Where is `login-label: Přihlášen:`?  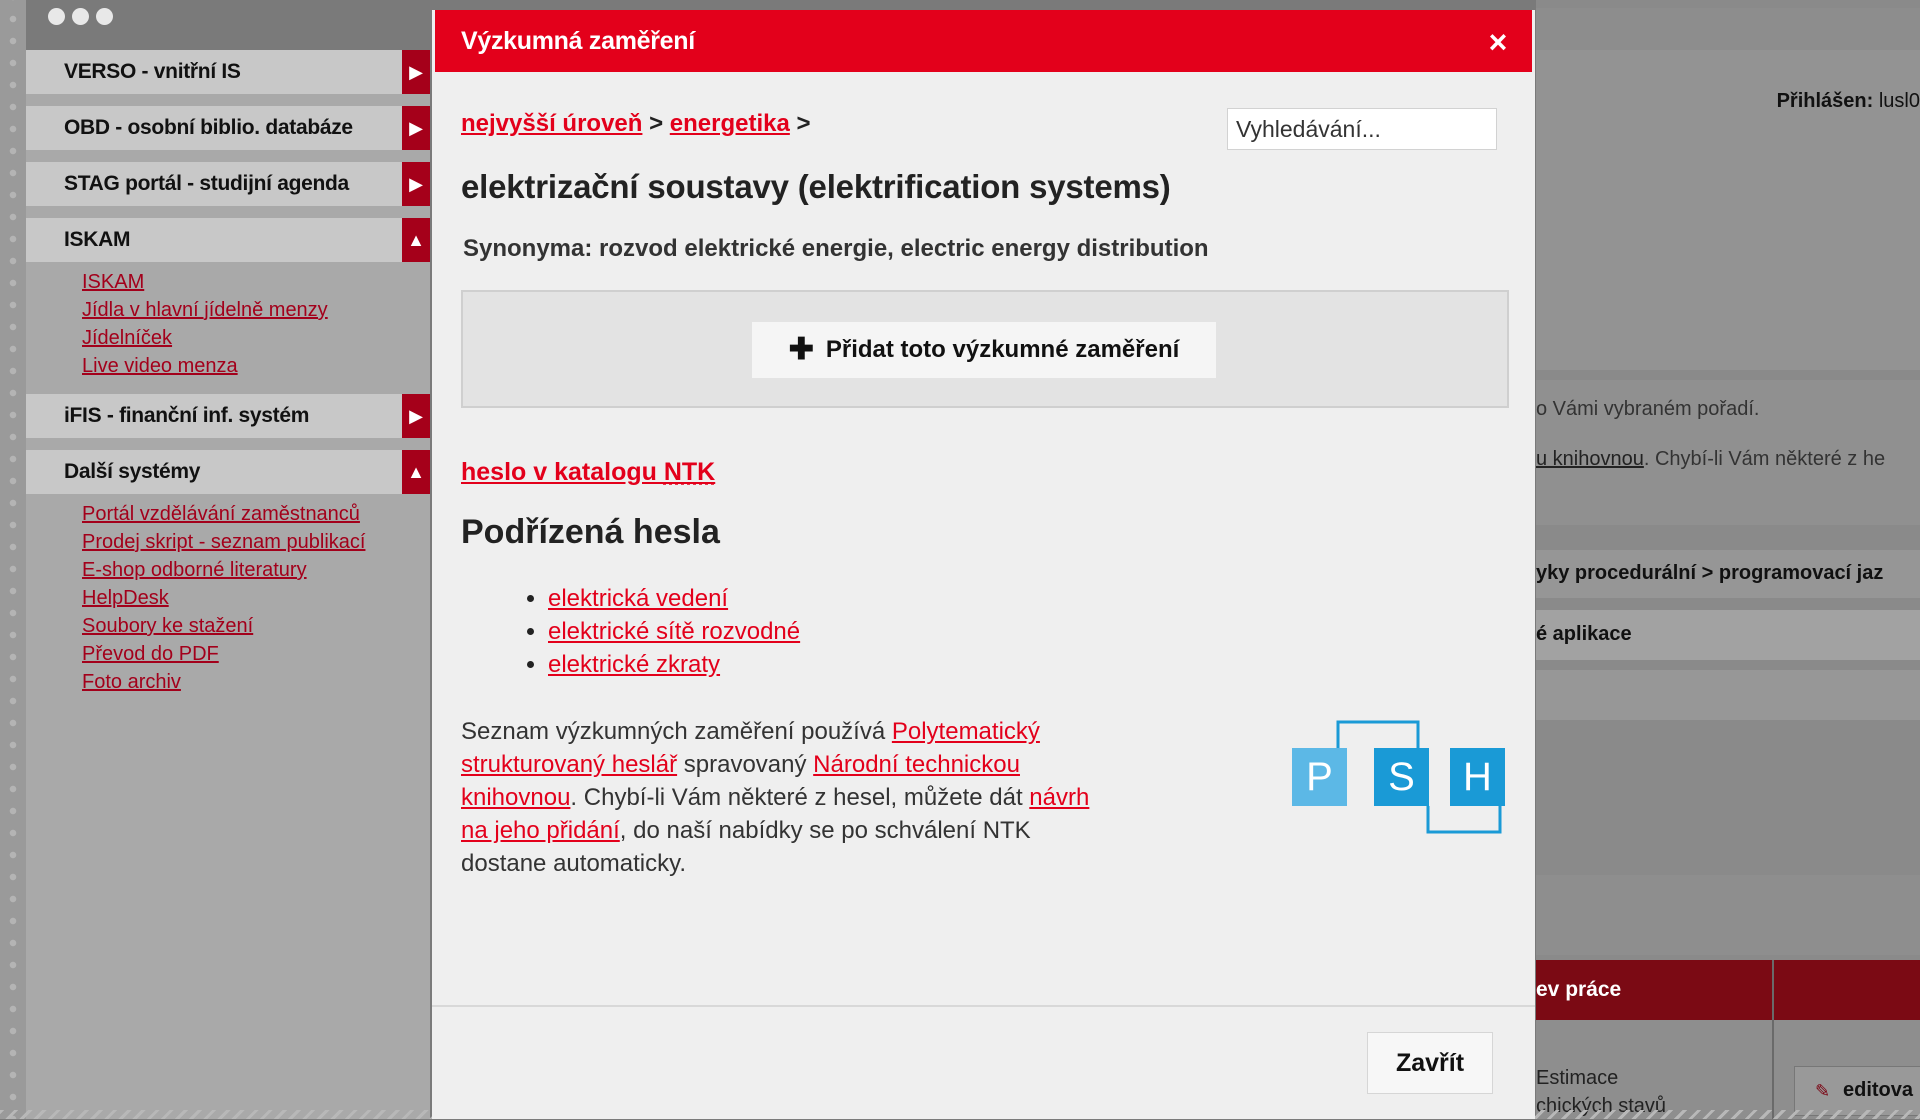
login-label: Přihlášen: is located at coordinates (1825, 101).